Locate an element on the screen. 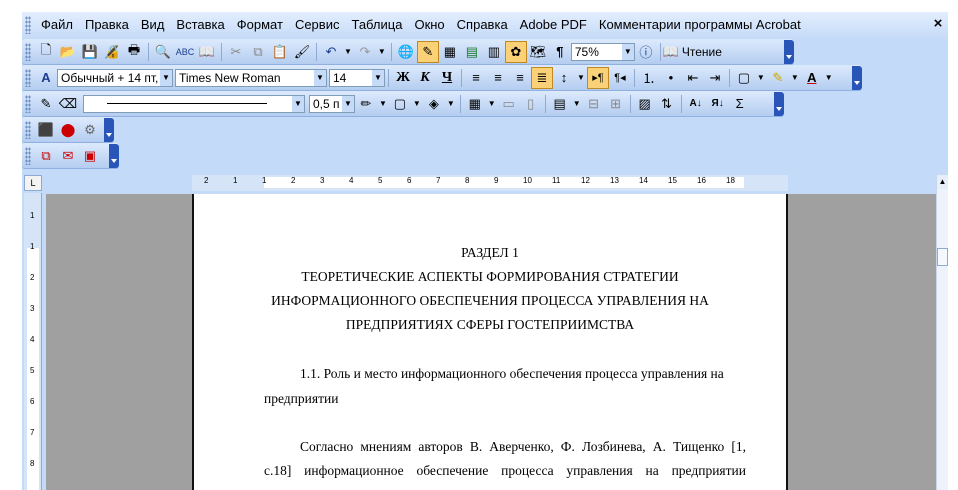 This screenshot has height=490, width=958. distribute-rows-icon: ⊟ is located at coordinates (594, 104).